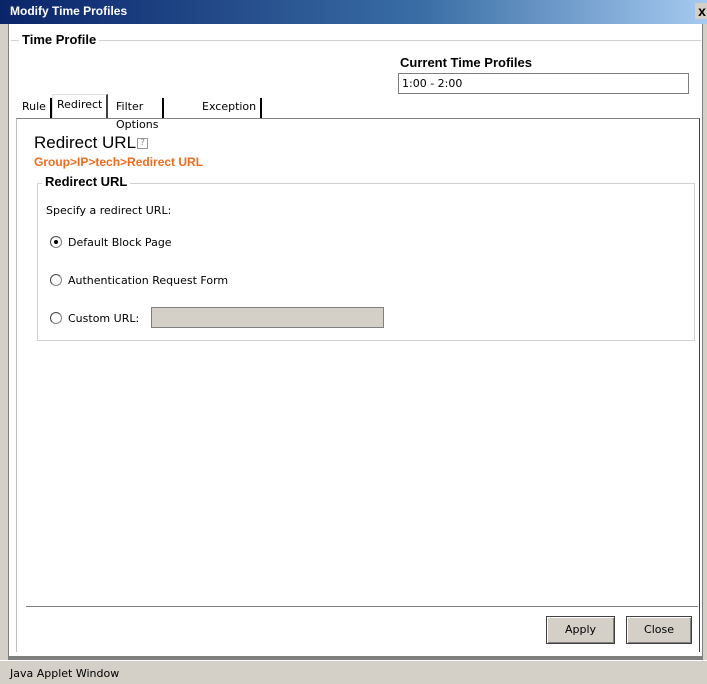 The height and width of the screenshot is (684, 707). What do you see at coordinates (142, 143) in the screenshot?
I see `help-icon: ?` at bounding box center [142, 143].